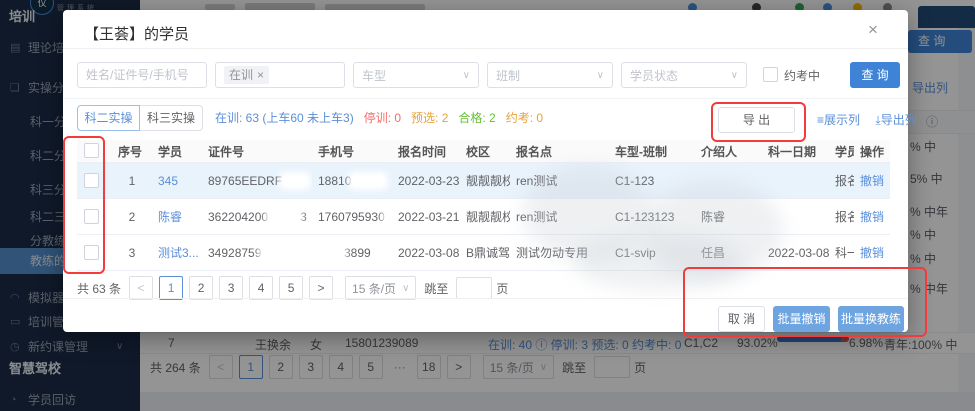 The image size is (975, 411). Describe the element at coordinates (108, 118) in the screenshot. I see `tab-subject2-practice: 科二实操` at that location.